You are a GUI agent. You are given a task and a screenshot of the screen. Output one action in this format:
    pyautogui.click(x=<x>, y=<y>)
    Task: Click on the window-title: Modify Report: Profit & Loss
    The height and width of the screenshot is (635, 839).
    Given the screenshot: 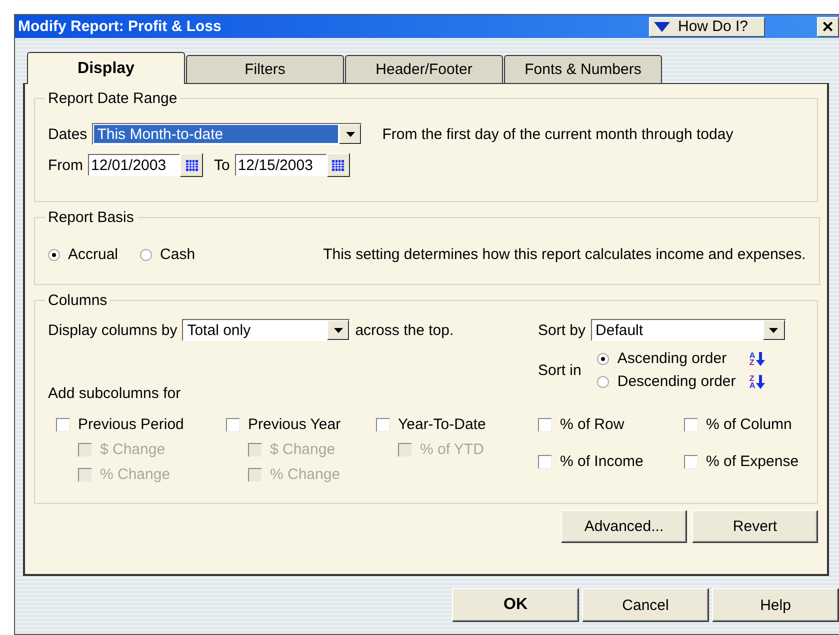 What is the action you would take?
    pyautogui.click(x=119, y=26)
    